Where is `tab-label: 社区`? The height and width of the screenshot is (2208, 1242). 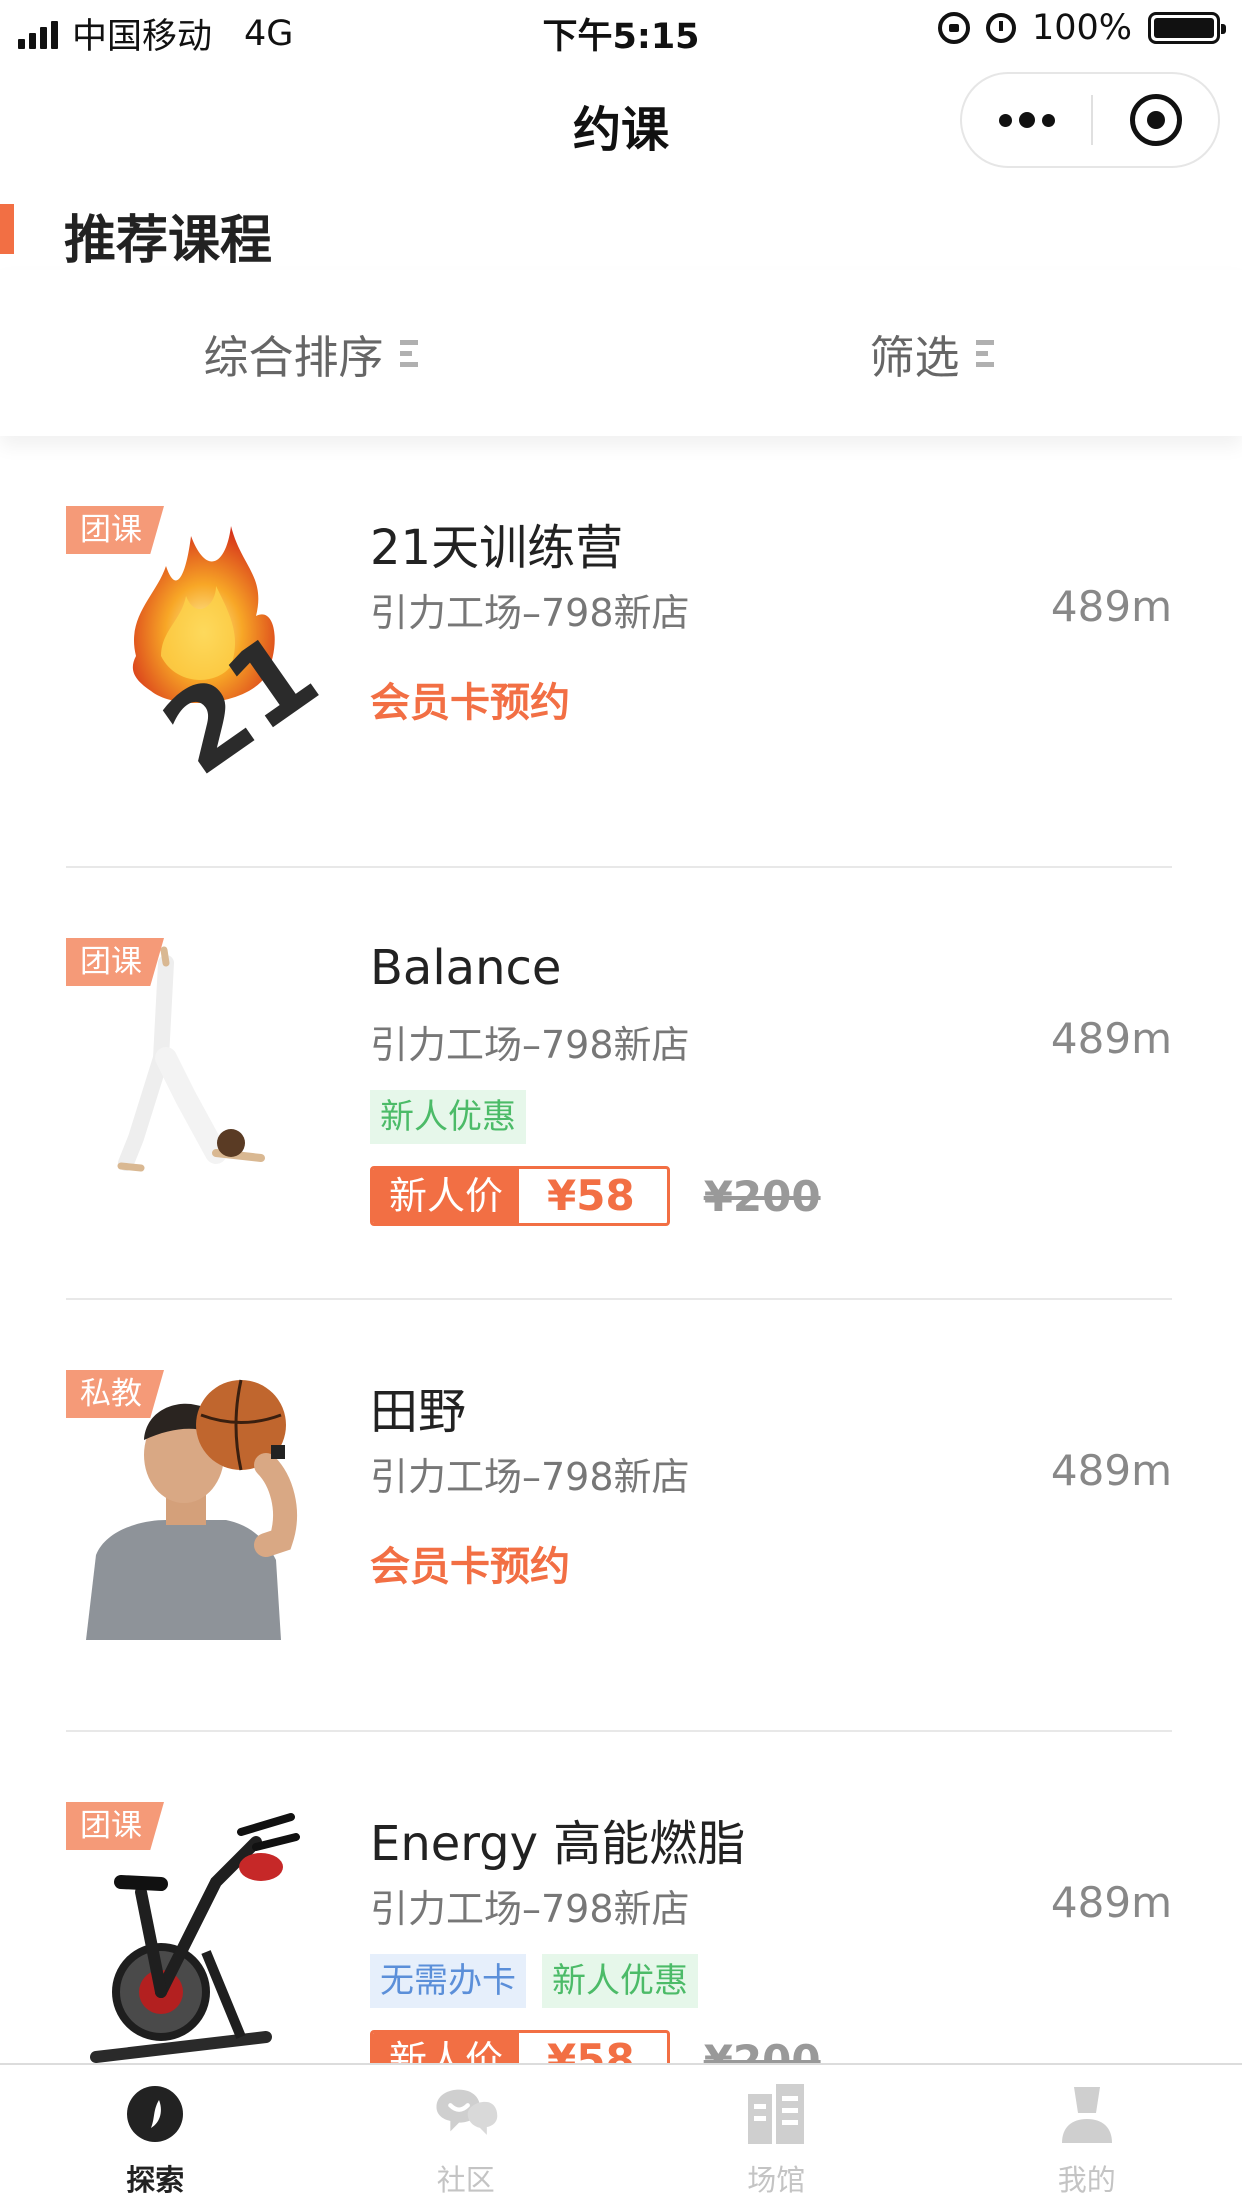 tab-label: 社区 is located at coordinates (465, 2180).